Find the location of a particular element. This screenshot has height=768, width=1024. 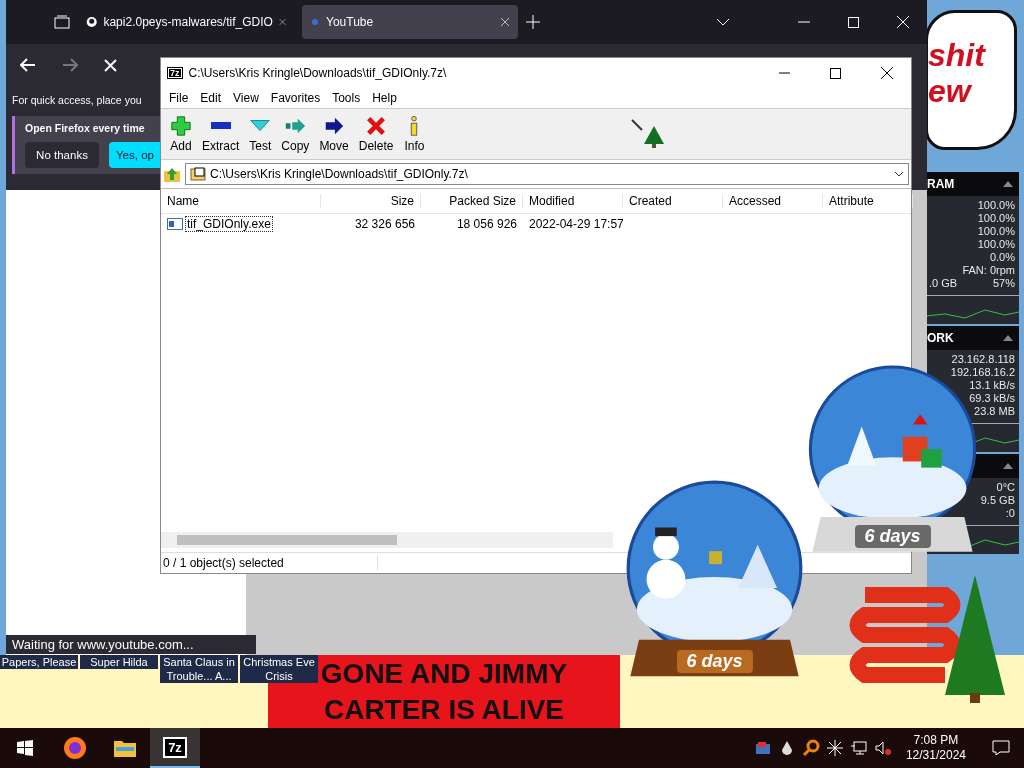

speaker-muted-icon is located at coordinates (882, 748).